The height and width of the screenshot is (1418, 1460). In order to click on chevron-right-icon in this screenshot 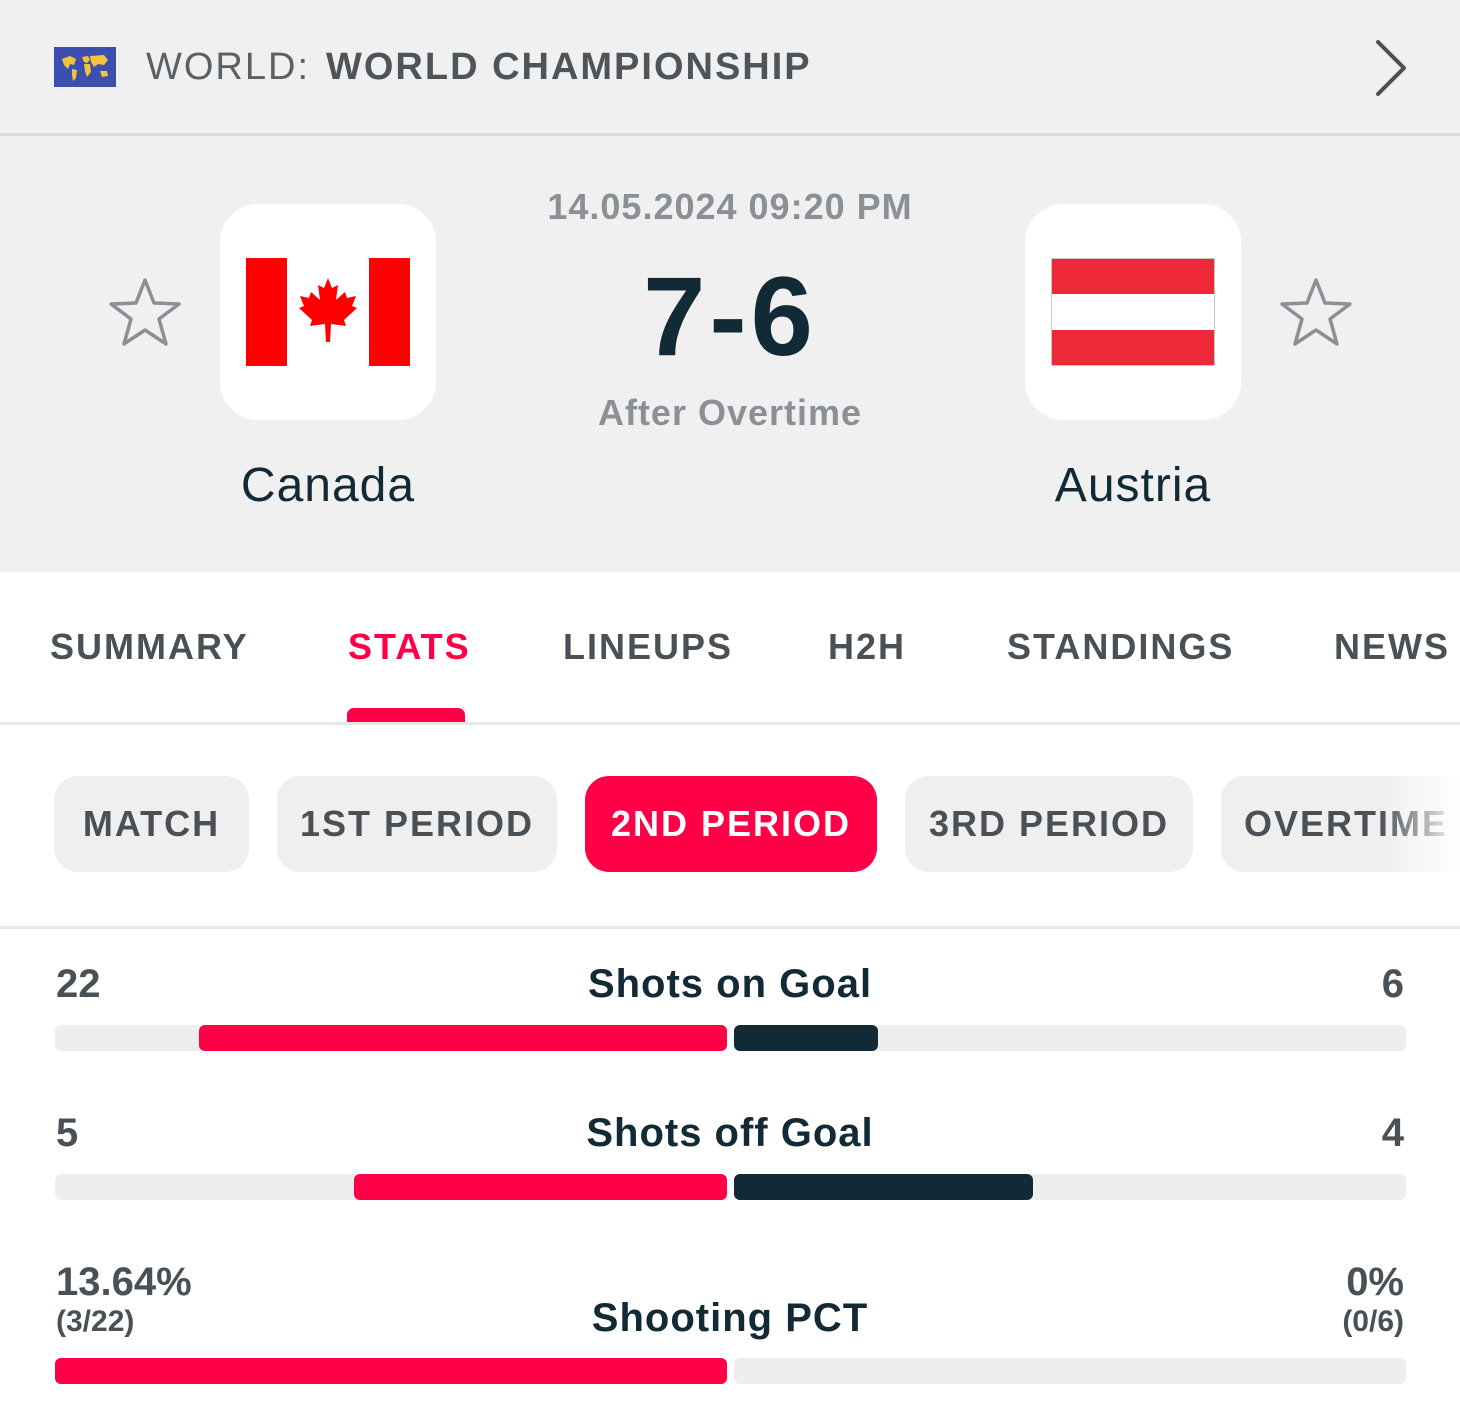, I will do `click(1391, 68)`.